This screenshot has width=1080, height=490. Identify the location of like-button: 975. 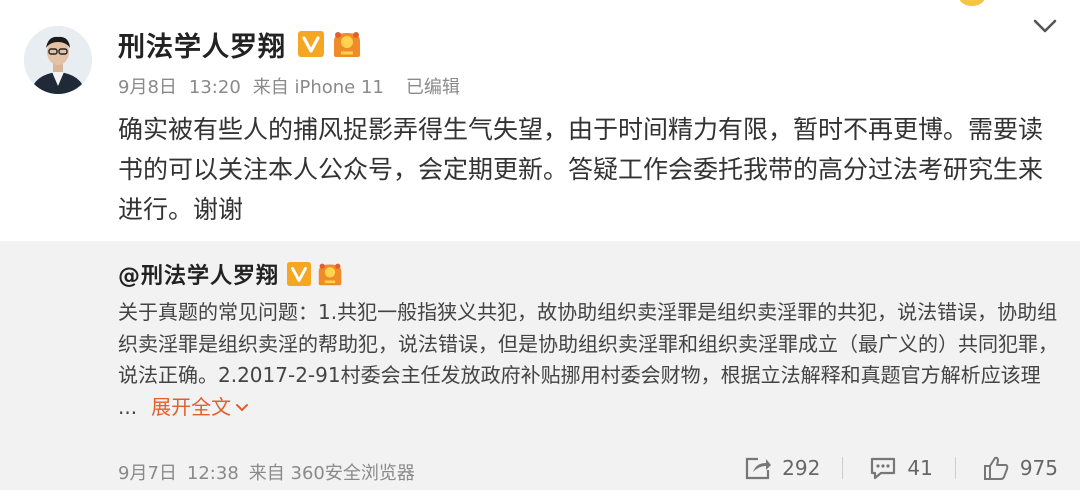
(1020, 468).